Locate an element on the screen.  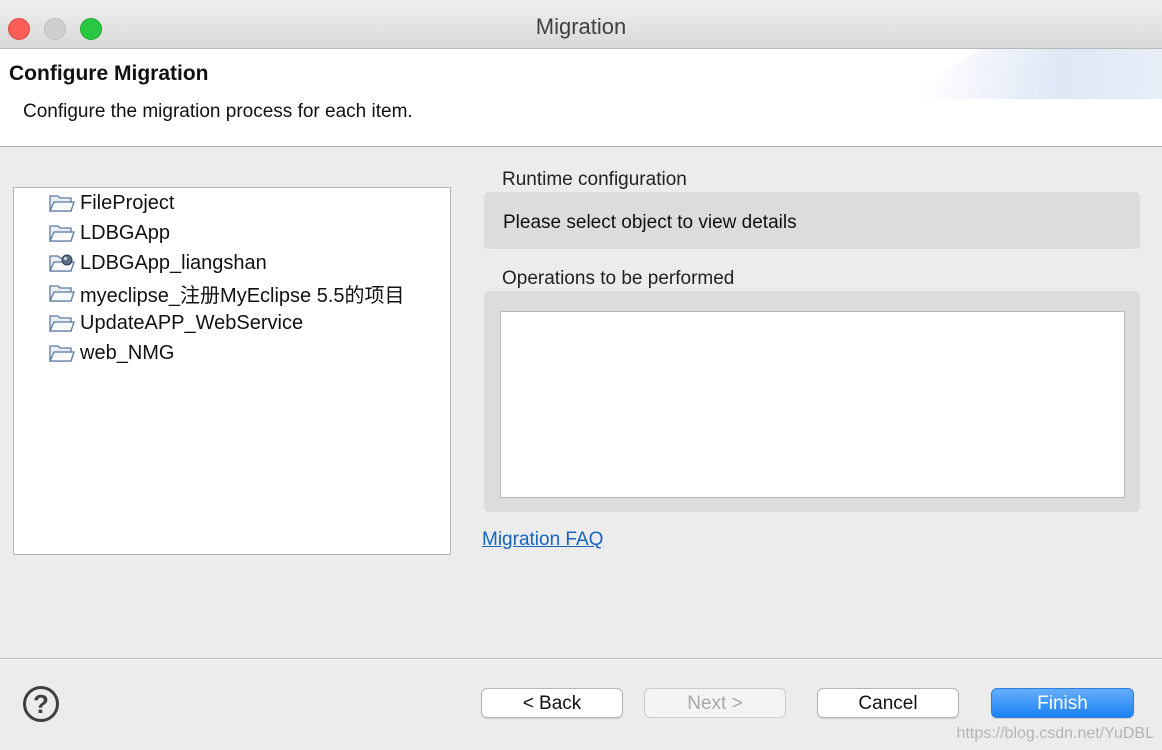
next-button: Next > is located at coordinates (715, 703).